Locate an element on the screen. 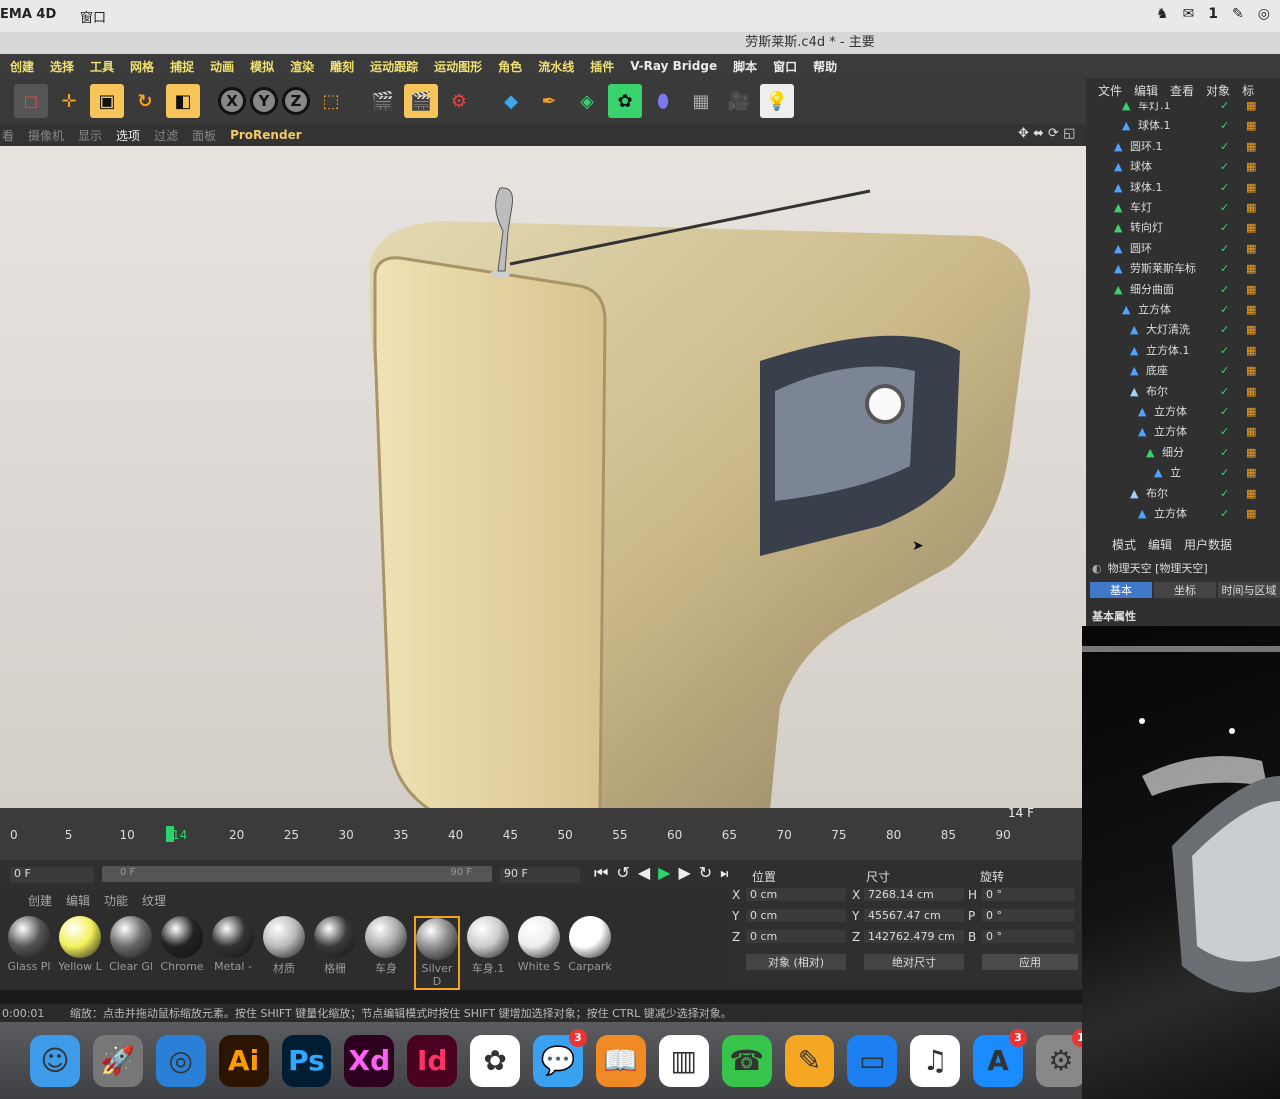 Image resolution: width=1280 pixels, height=1099 pixels. mac-window-menu: 窗口 is located at coordinates (93, 16).